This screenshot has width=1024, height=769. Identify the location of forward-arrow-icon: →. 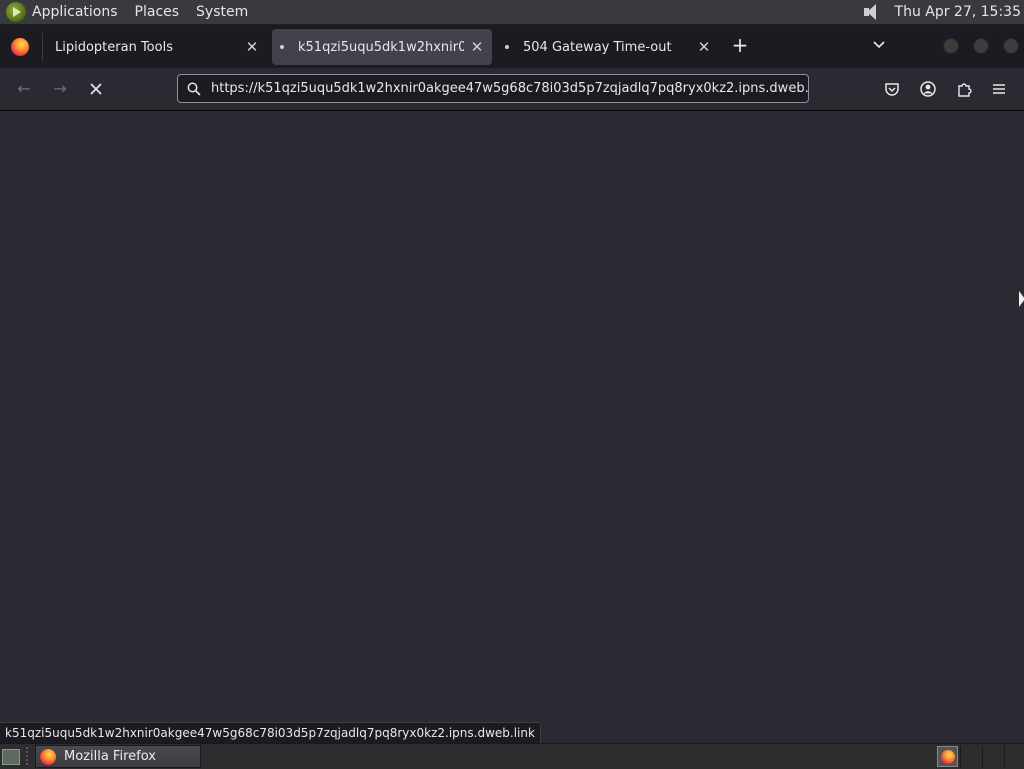
(60, 89).